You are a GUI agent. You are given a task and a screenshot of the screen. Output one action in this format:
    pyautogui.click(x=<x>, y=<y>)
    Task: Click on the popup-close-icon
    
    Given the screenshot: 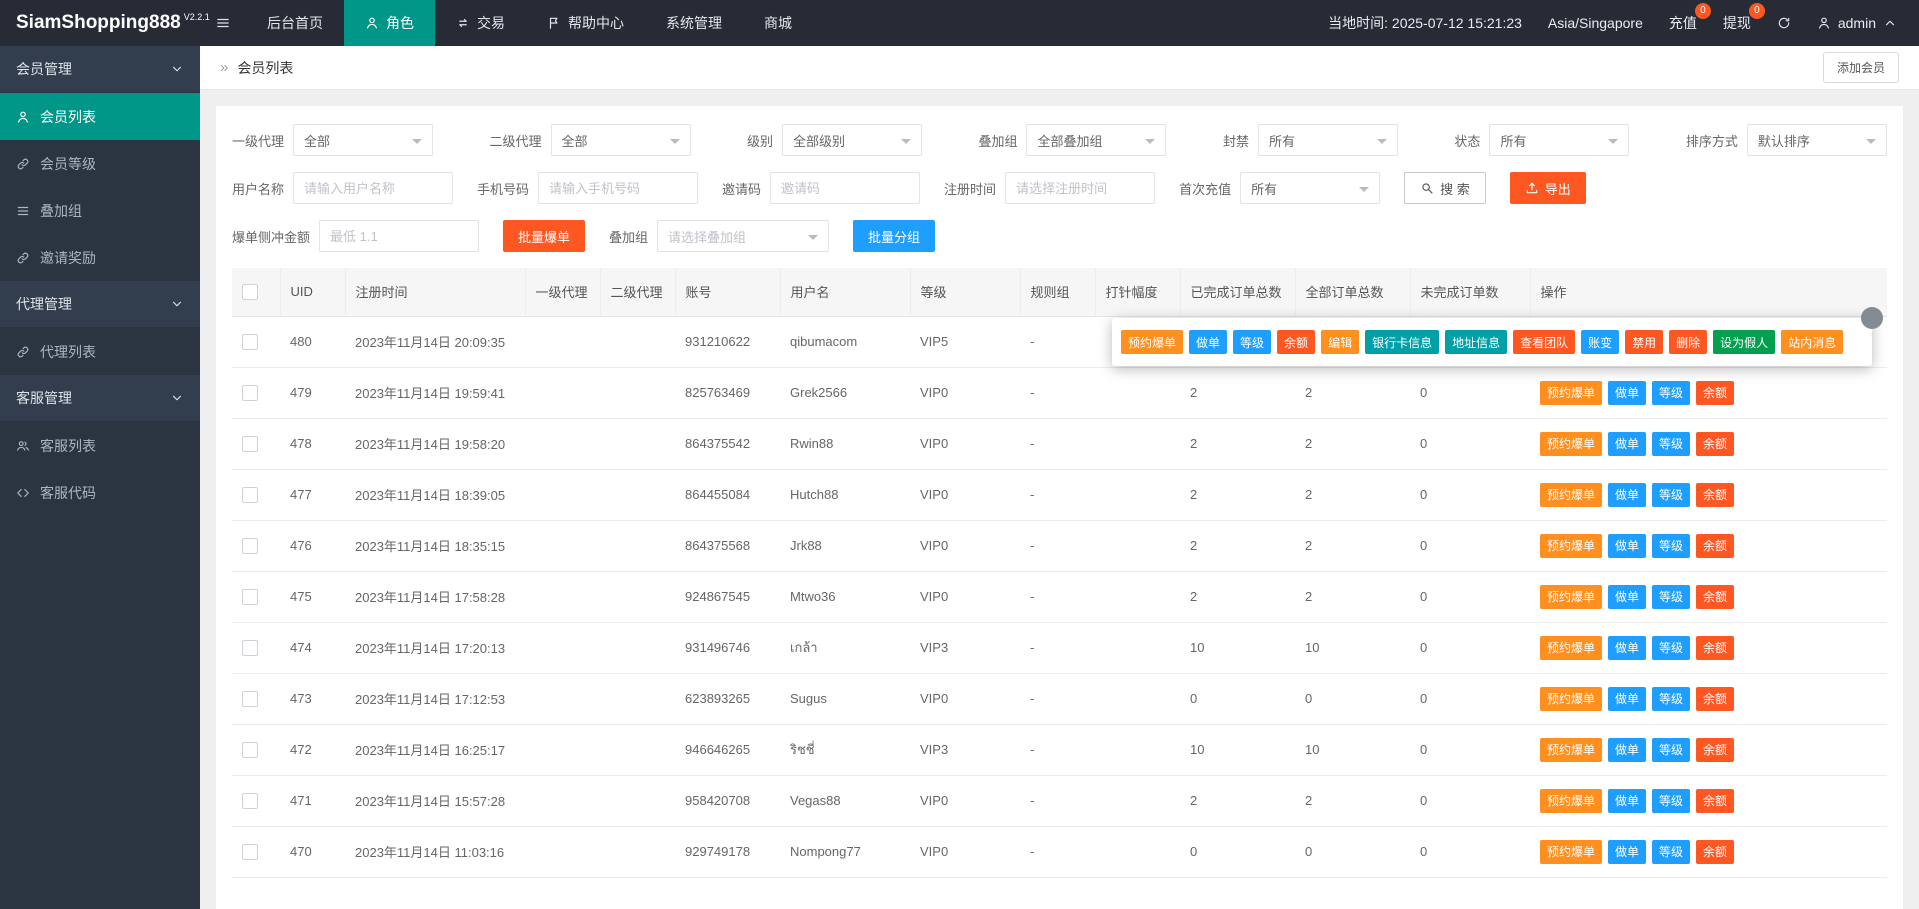 What is the action you would take?
    pyautogui.click(x=1872, y=318)
    